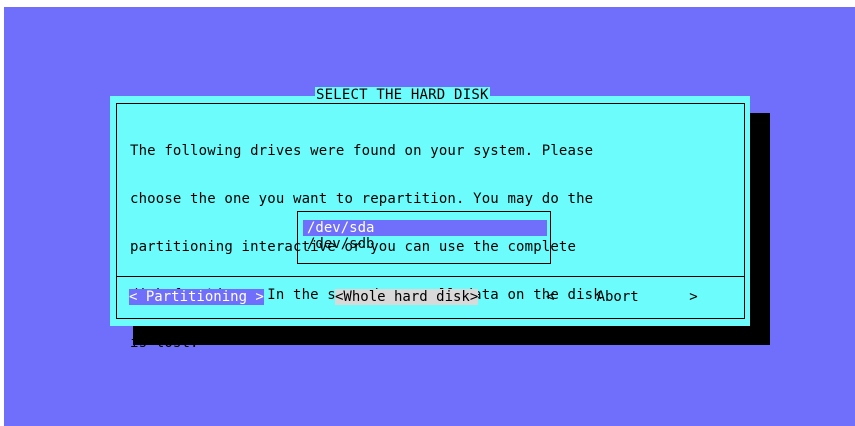 Image resolution: width=855 pixels, height=426 pixels. What do you see at coordinates (196, 297) in the screenshot?
I see `partitioning-button: < Partitioning >` at bounding box center [196, 297].